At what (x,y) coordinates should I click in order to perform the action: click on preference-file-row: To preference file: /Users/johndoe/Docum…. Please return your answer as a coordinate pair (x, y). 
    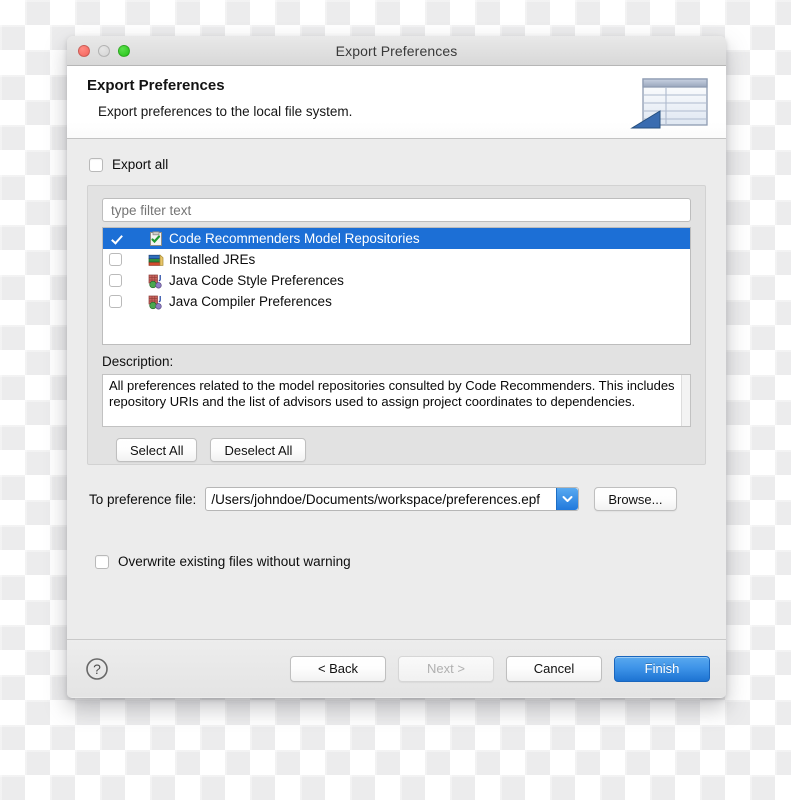
    Looking at the image, I should click on (396, 499).